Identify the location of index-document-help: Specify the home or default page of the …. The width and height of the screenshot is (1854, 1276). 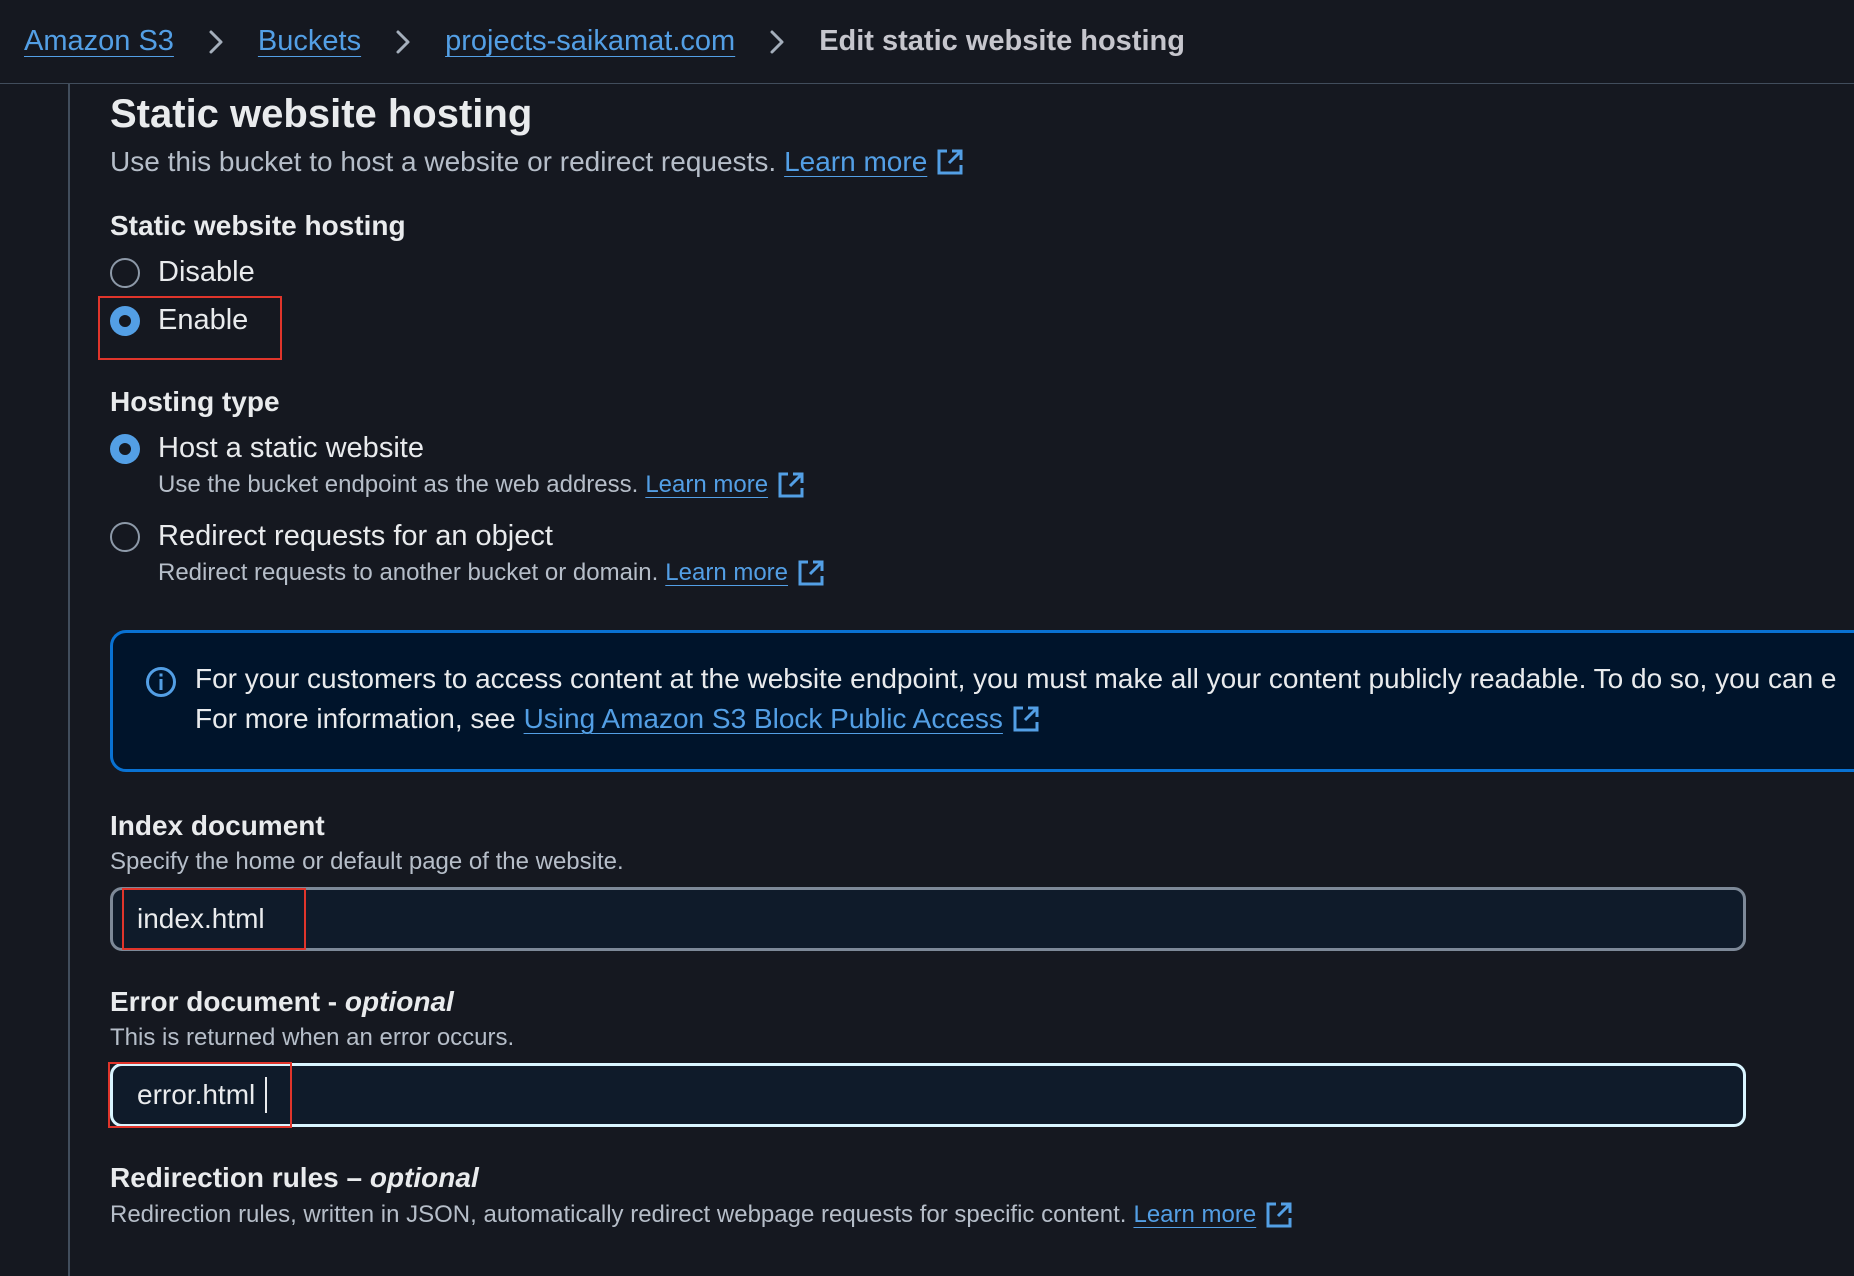
(367, 861).